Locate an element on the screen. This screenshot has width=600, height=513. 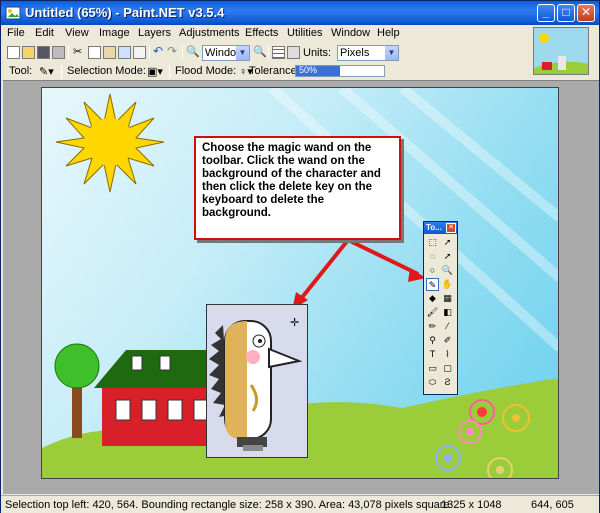
zoom-in-icon: 🔍 is located at coordinates (260, 51).